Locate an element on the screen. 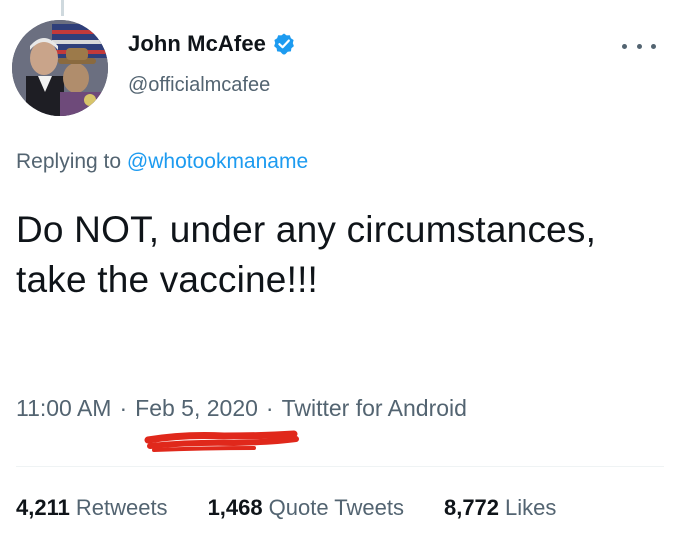  avatar is located at coordinates (60, 68).